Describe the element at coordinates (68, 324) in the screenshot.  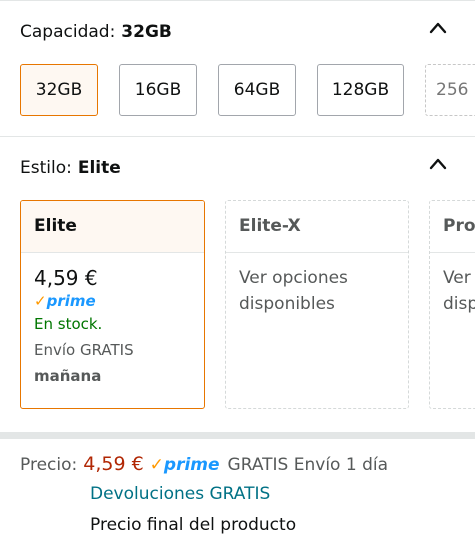
I see `stock-status: En stock.` at that location.